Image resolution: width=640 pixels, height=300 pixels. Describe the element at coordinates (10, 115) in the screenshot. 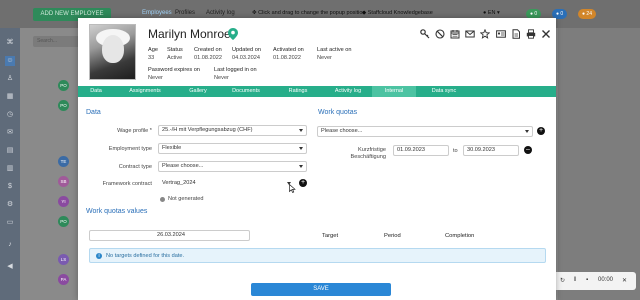

I see `clock-icon: ◷` at that location.